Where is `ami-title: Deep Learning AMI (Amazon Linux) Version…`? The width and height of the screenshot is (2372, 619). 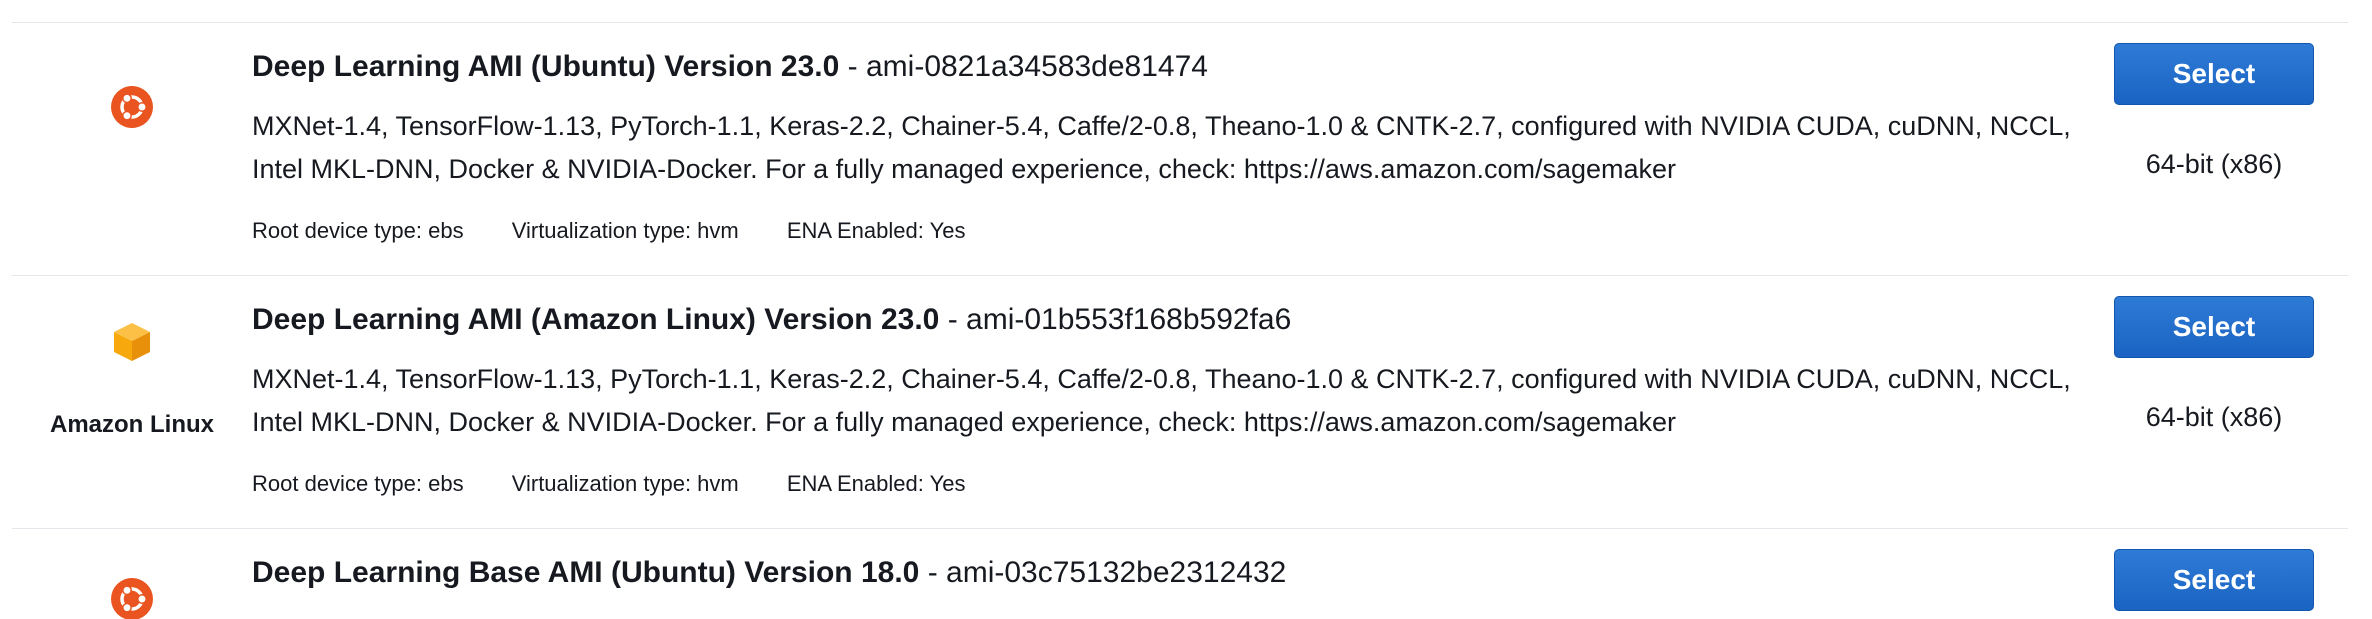 ami-title: Deep Learning AMI (Amazon Linux) Version… is located at coordinates (772, 319).